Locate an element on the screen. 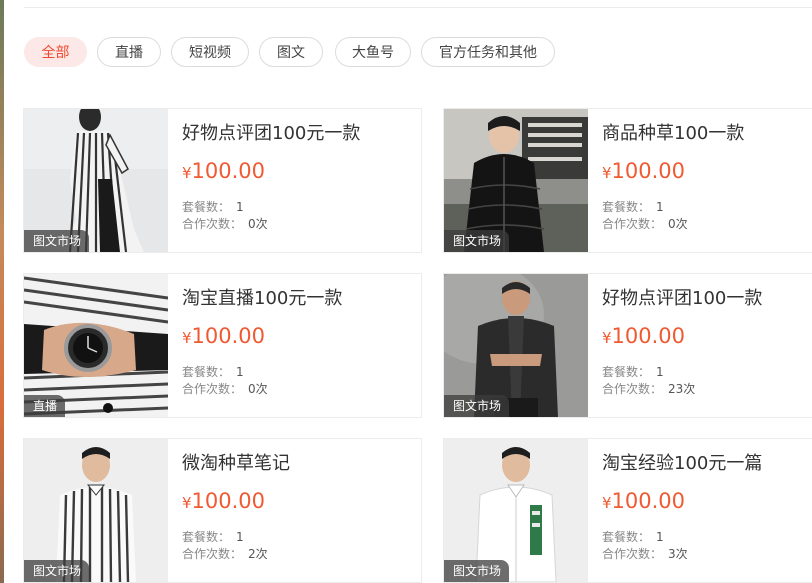 This screenshot has width=812, height=583. cooperation-count: 合作次数： 2次 is located at coordinates (225, 553).